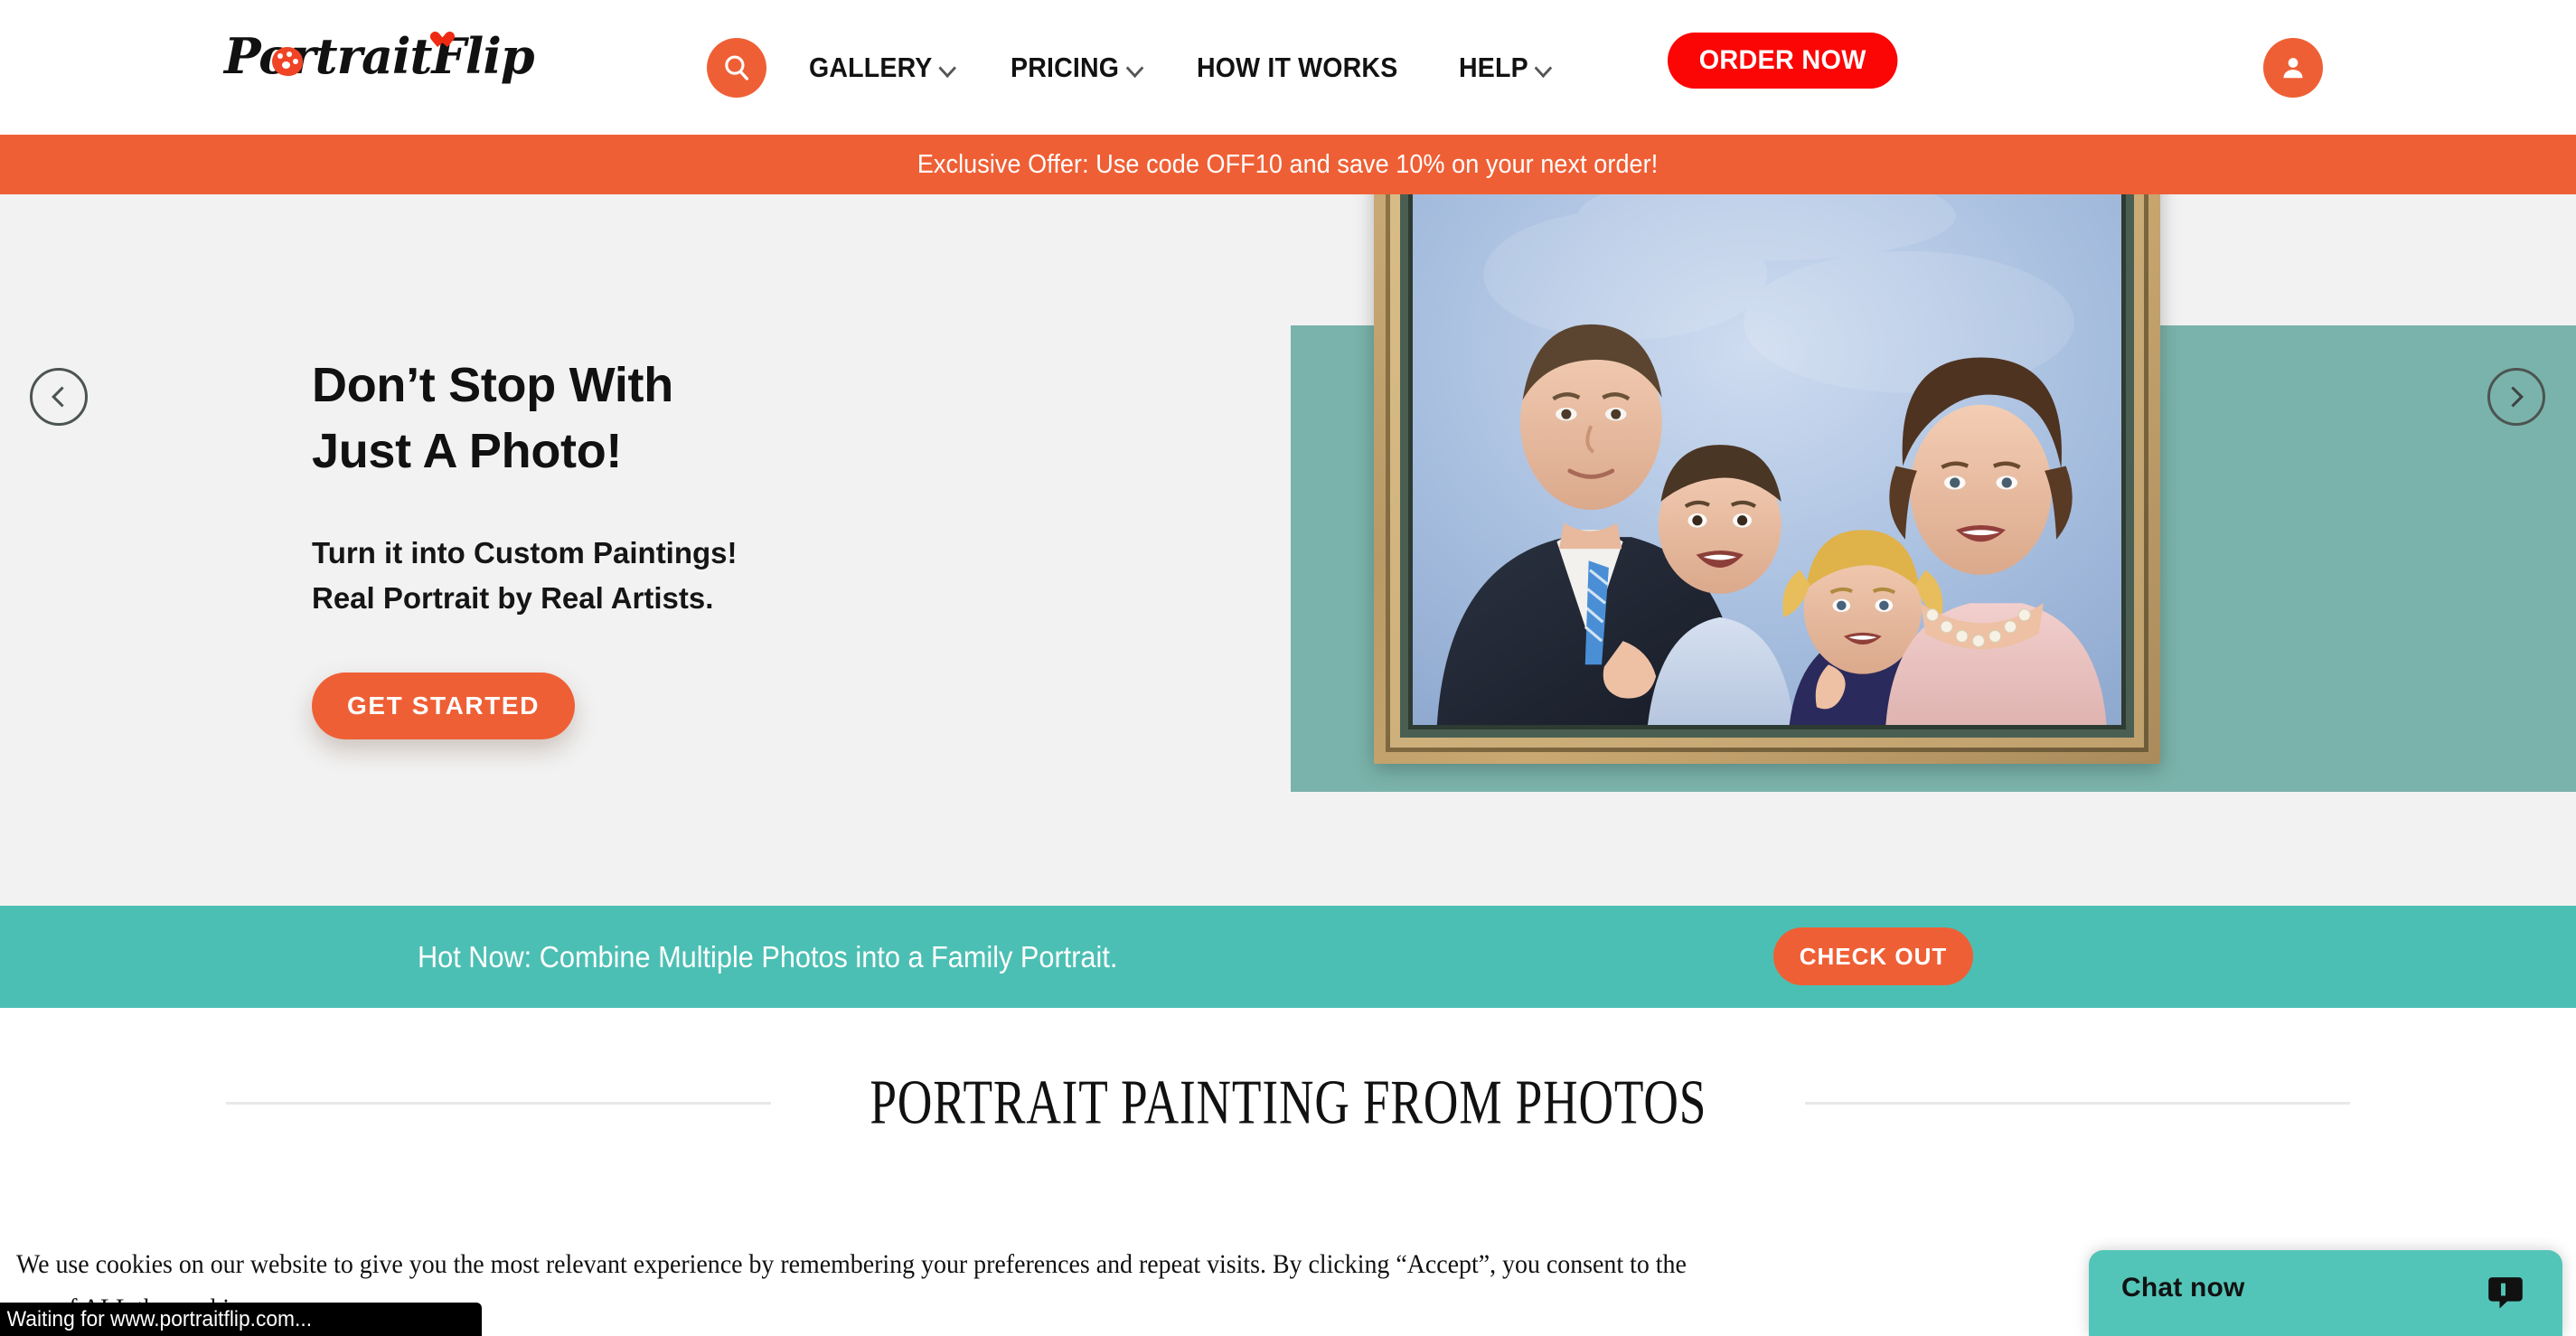 This screenshot has height=1336, width=2576. What do you see at coordinates (719, 419) in the screenshot?
I see `hero-title: Don’t Stop With Just A Photo!` at bounding box center [719, 419].